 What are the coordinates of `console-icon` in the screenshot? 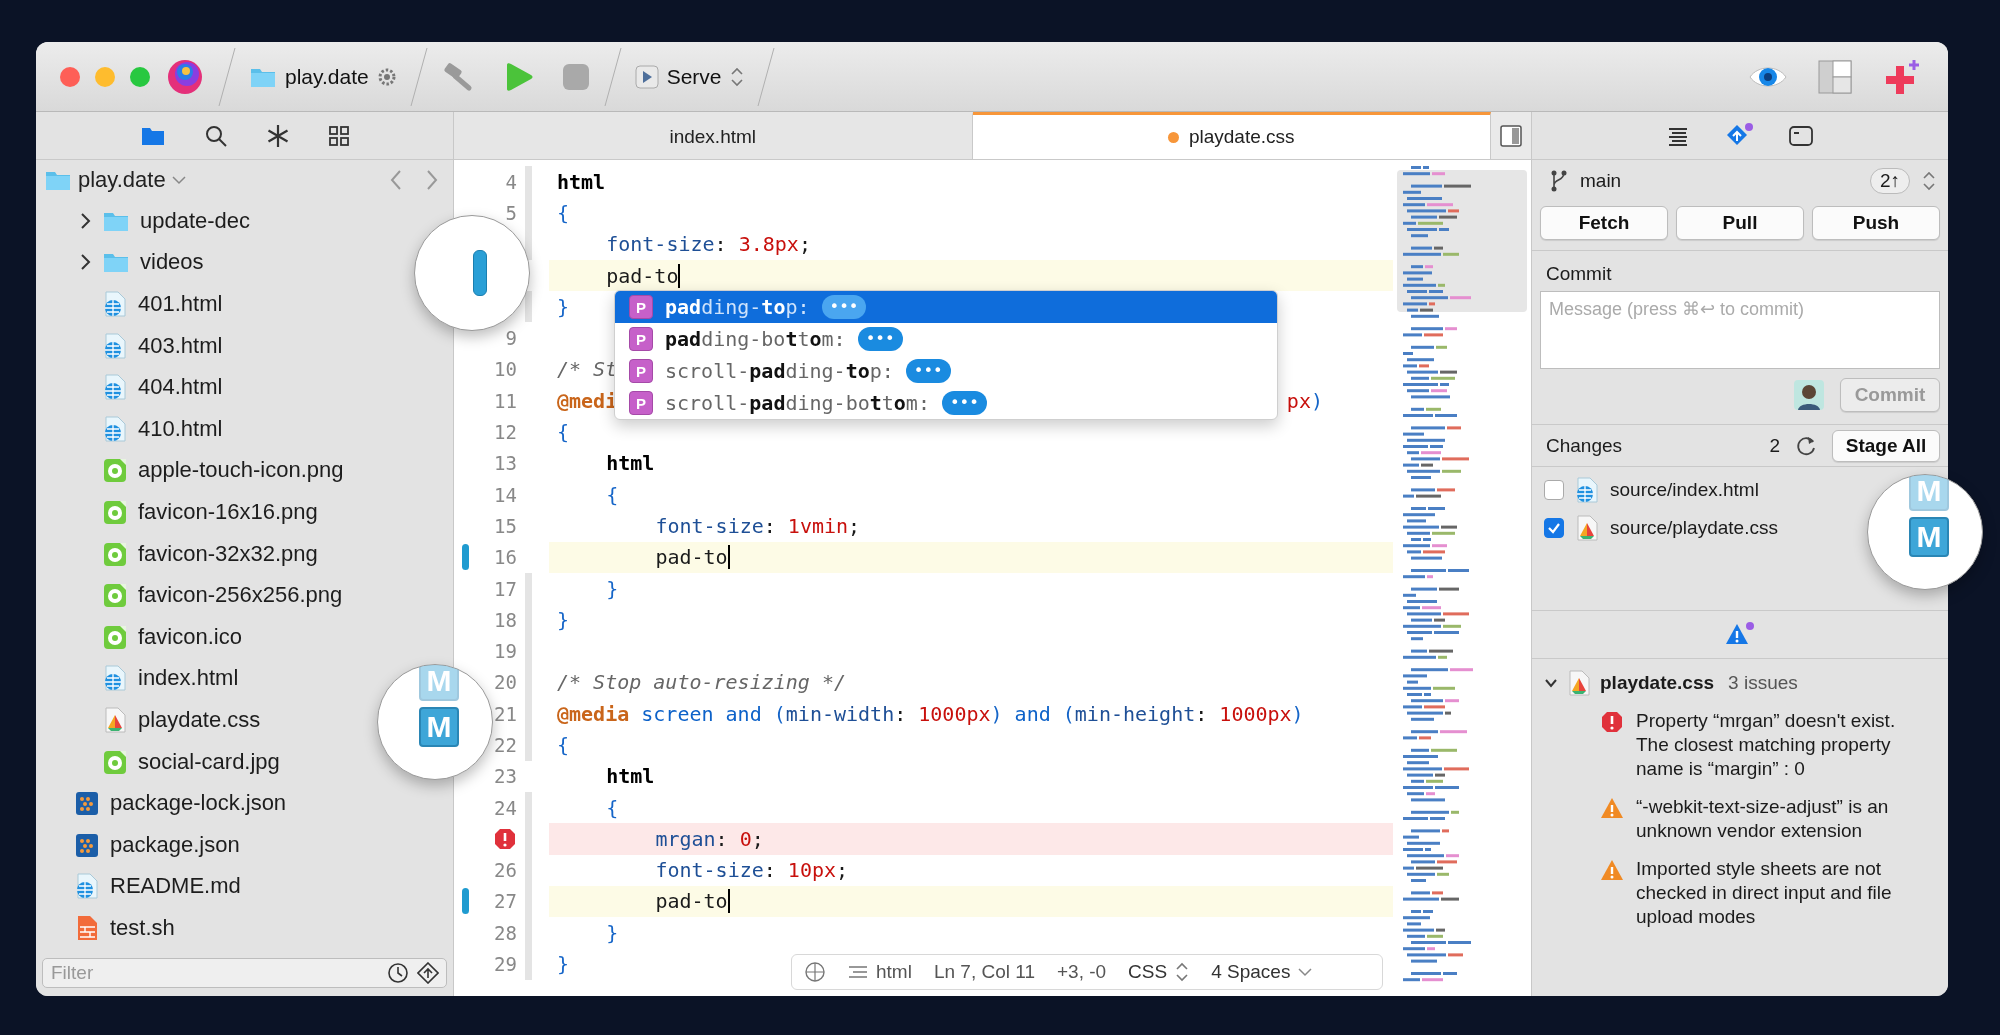 It's located at (1801, 135).